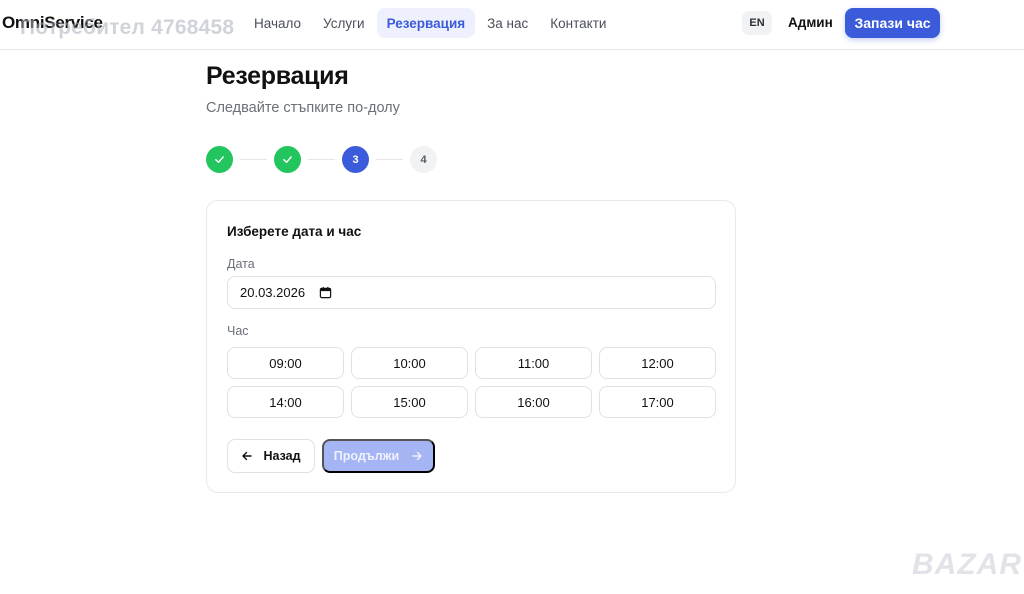  What do you see at coordinates (507, 23) in the screenshot?
I see `nav-item-about: За нас` at bounding box center [507, 23].